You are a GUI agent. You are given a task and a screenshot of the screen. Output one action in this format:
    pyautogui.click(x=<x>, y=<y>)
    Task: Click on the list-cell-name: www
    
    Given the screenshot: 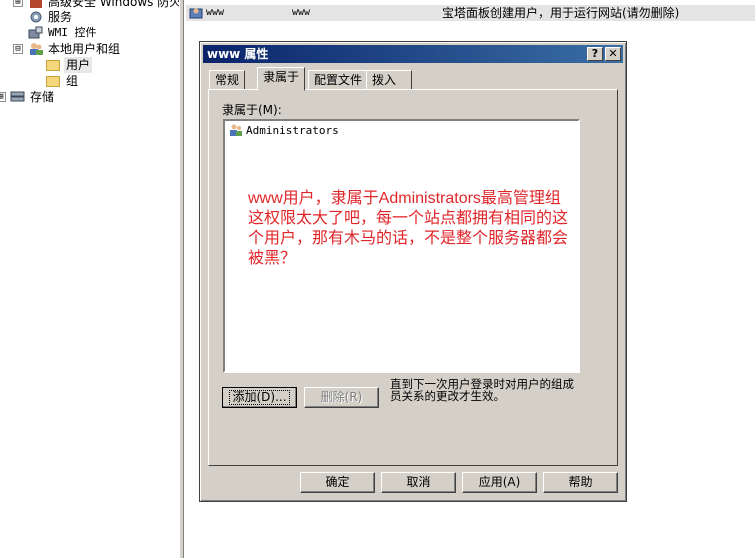 What is the action you would take?
    pyautogui.click(x=215, y=12)
    